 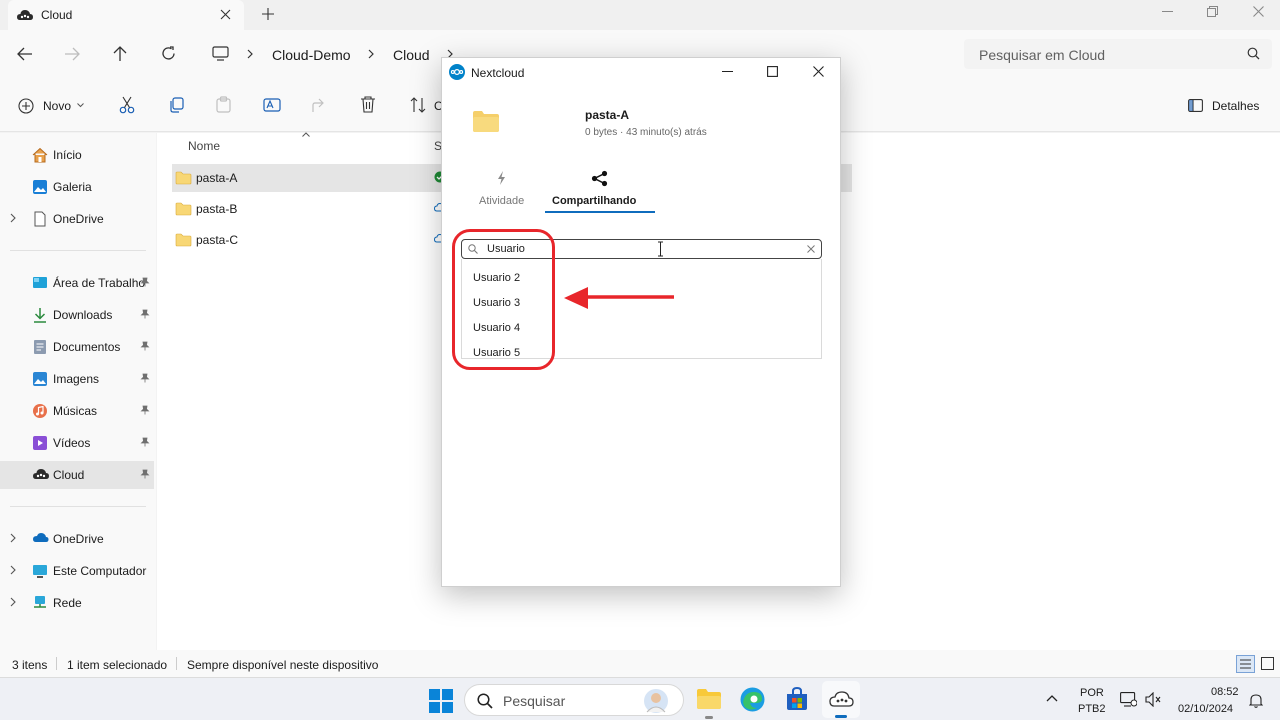 What do you see at coordinates (217, 178) in the screenshot?
I see `file-name: pasta-A` at bounding box center [217, 178].